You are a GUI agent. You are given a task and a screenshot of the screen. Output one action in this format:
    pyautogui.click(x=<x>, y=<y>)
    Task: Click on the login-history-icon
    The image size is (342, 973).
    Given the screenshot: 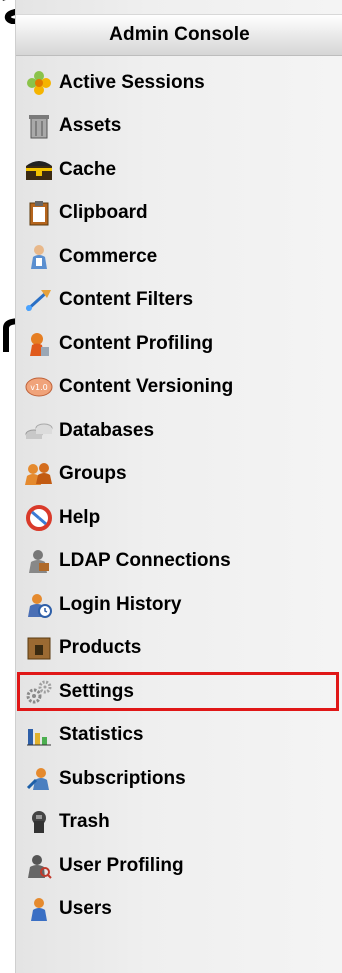 What is the action you would take?
    pyautogui.click(x=39, y=605)
    